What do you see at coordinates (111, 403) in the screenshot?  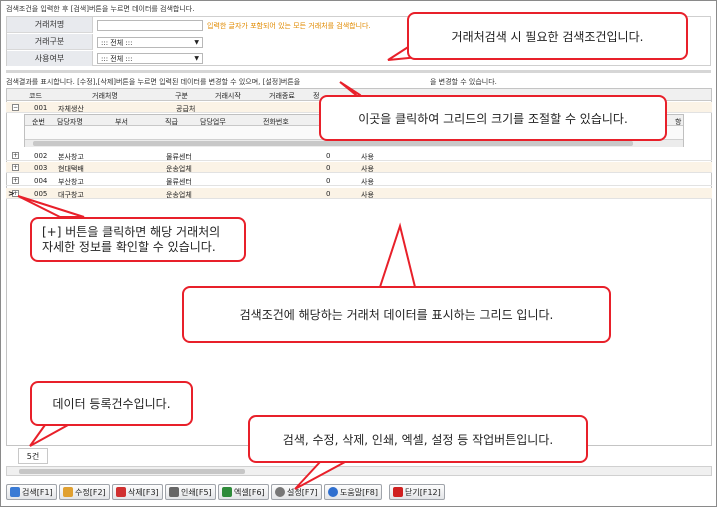 I see `callout-count: 데이터 등록건수입니다.` at bounding box center [111, 403].